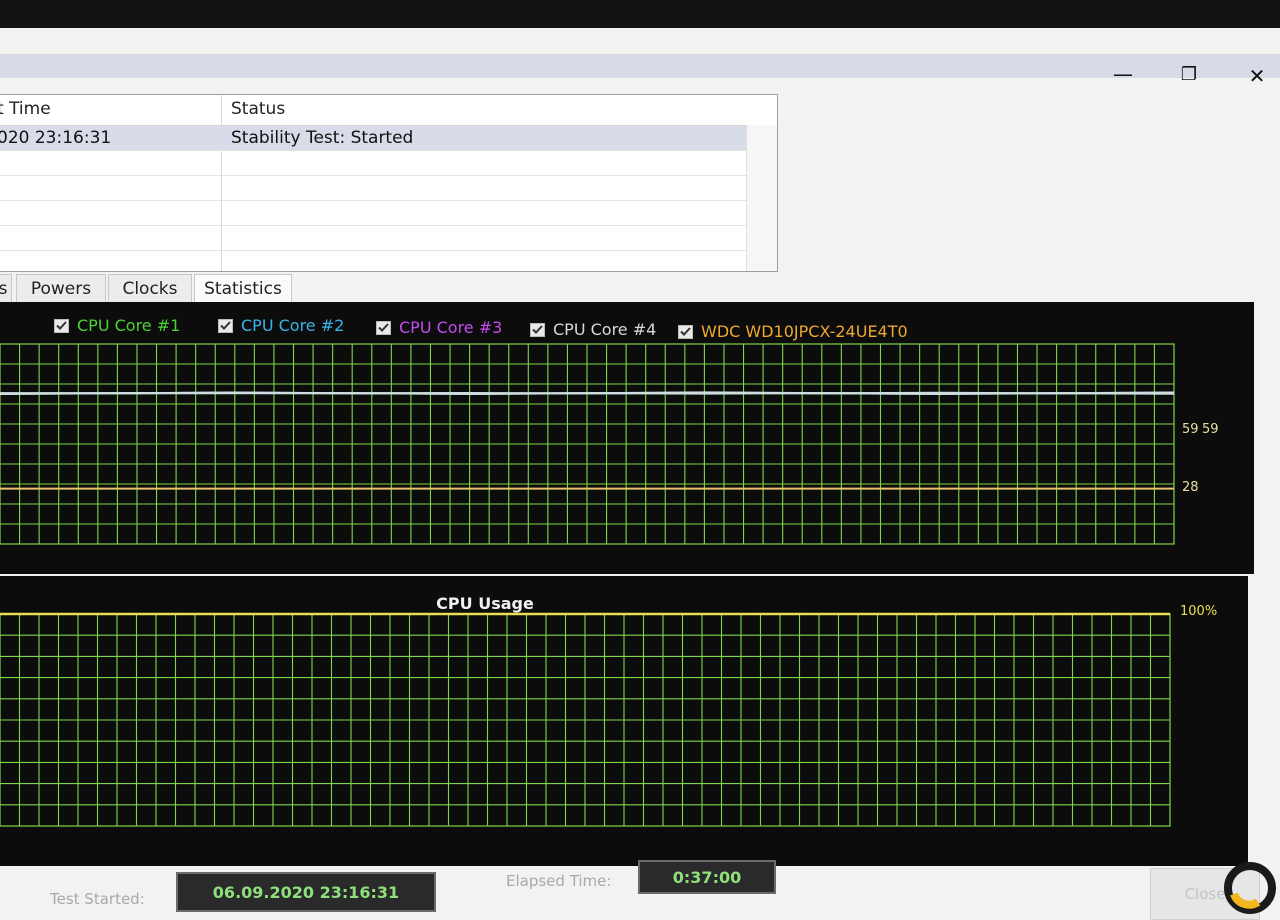 This screenshot has height=920, width=1280. I want to click on close-icon: ✕, so click(1257, 76).